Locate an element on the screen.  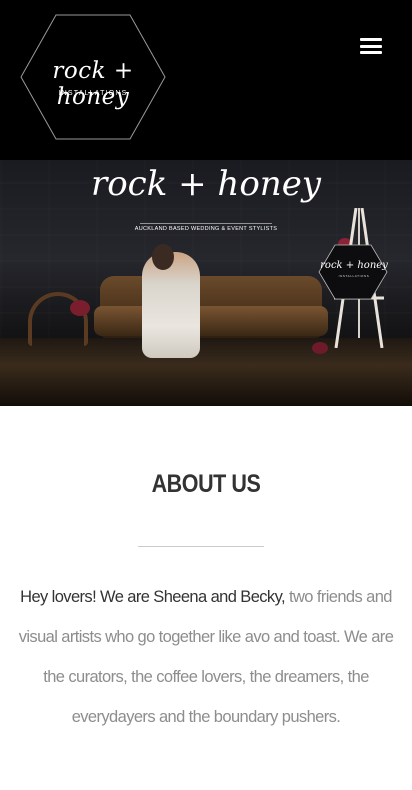
hexagon-sign is located at coordinates (353, 272).